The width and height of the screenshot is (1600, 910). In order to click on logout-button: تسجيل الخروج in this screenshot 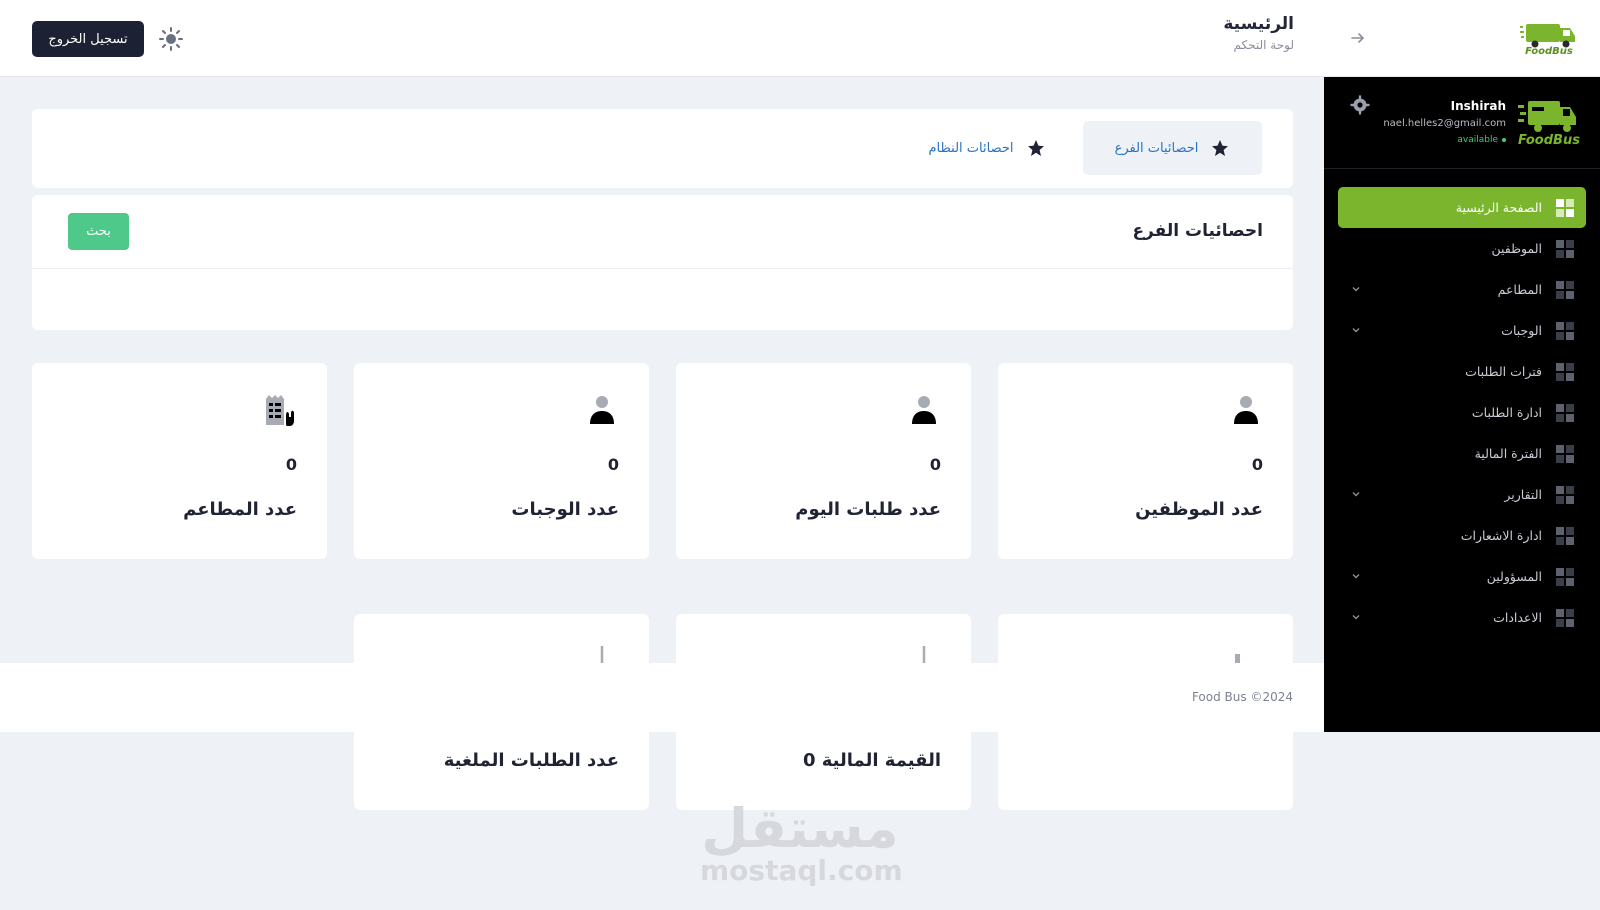, I will do `click(88, 39)`.